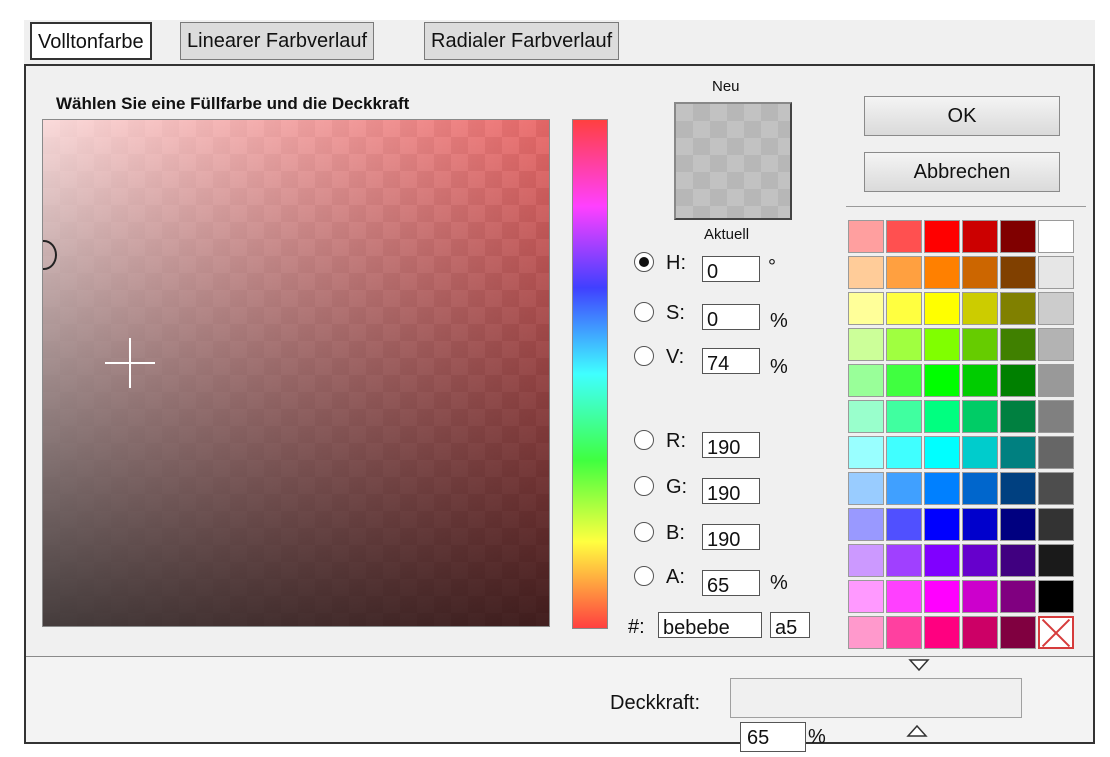  I want to click on tab-linear-gradient: Linearer Farbverlauf, so click(277, 41).